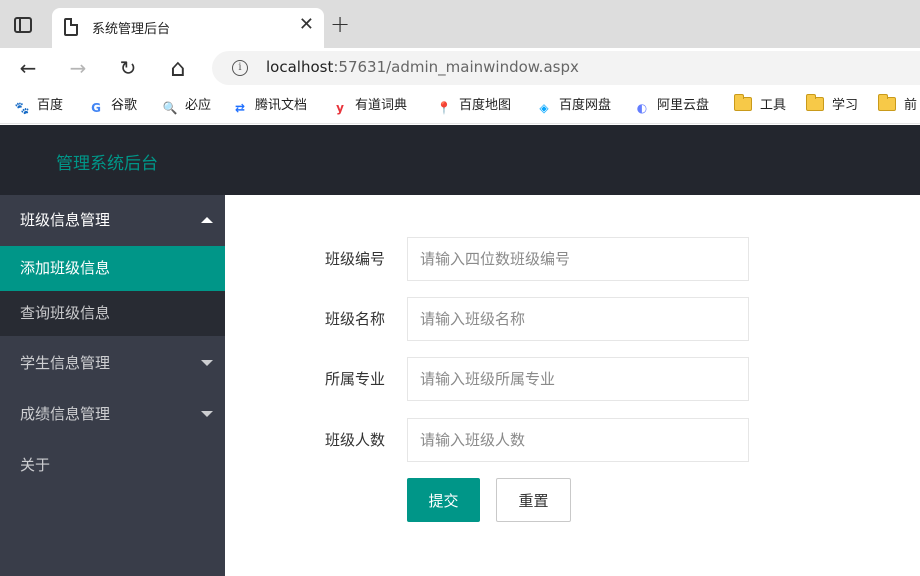  What do you see at coordinates (578, 440) in the screenshot?
I see `class-size-input` at bounding box center [578, 440].